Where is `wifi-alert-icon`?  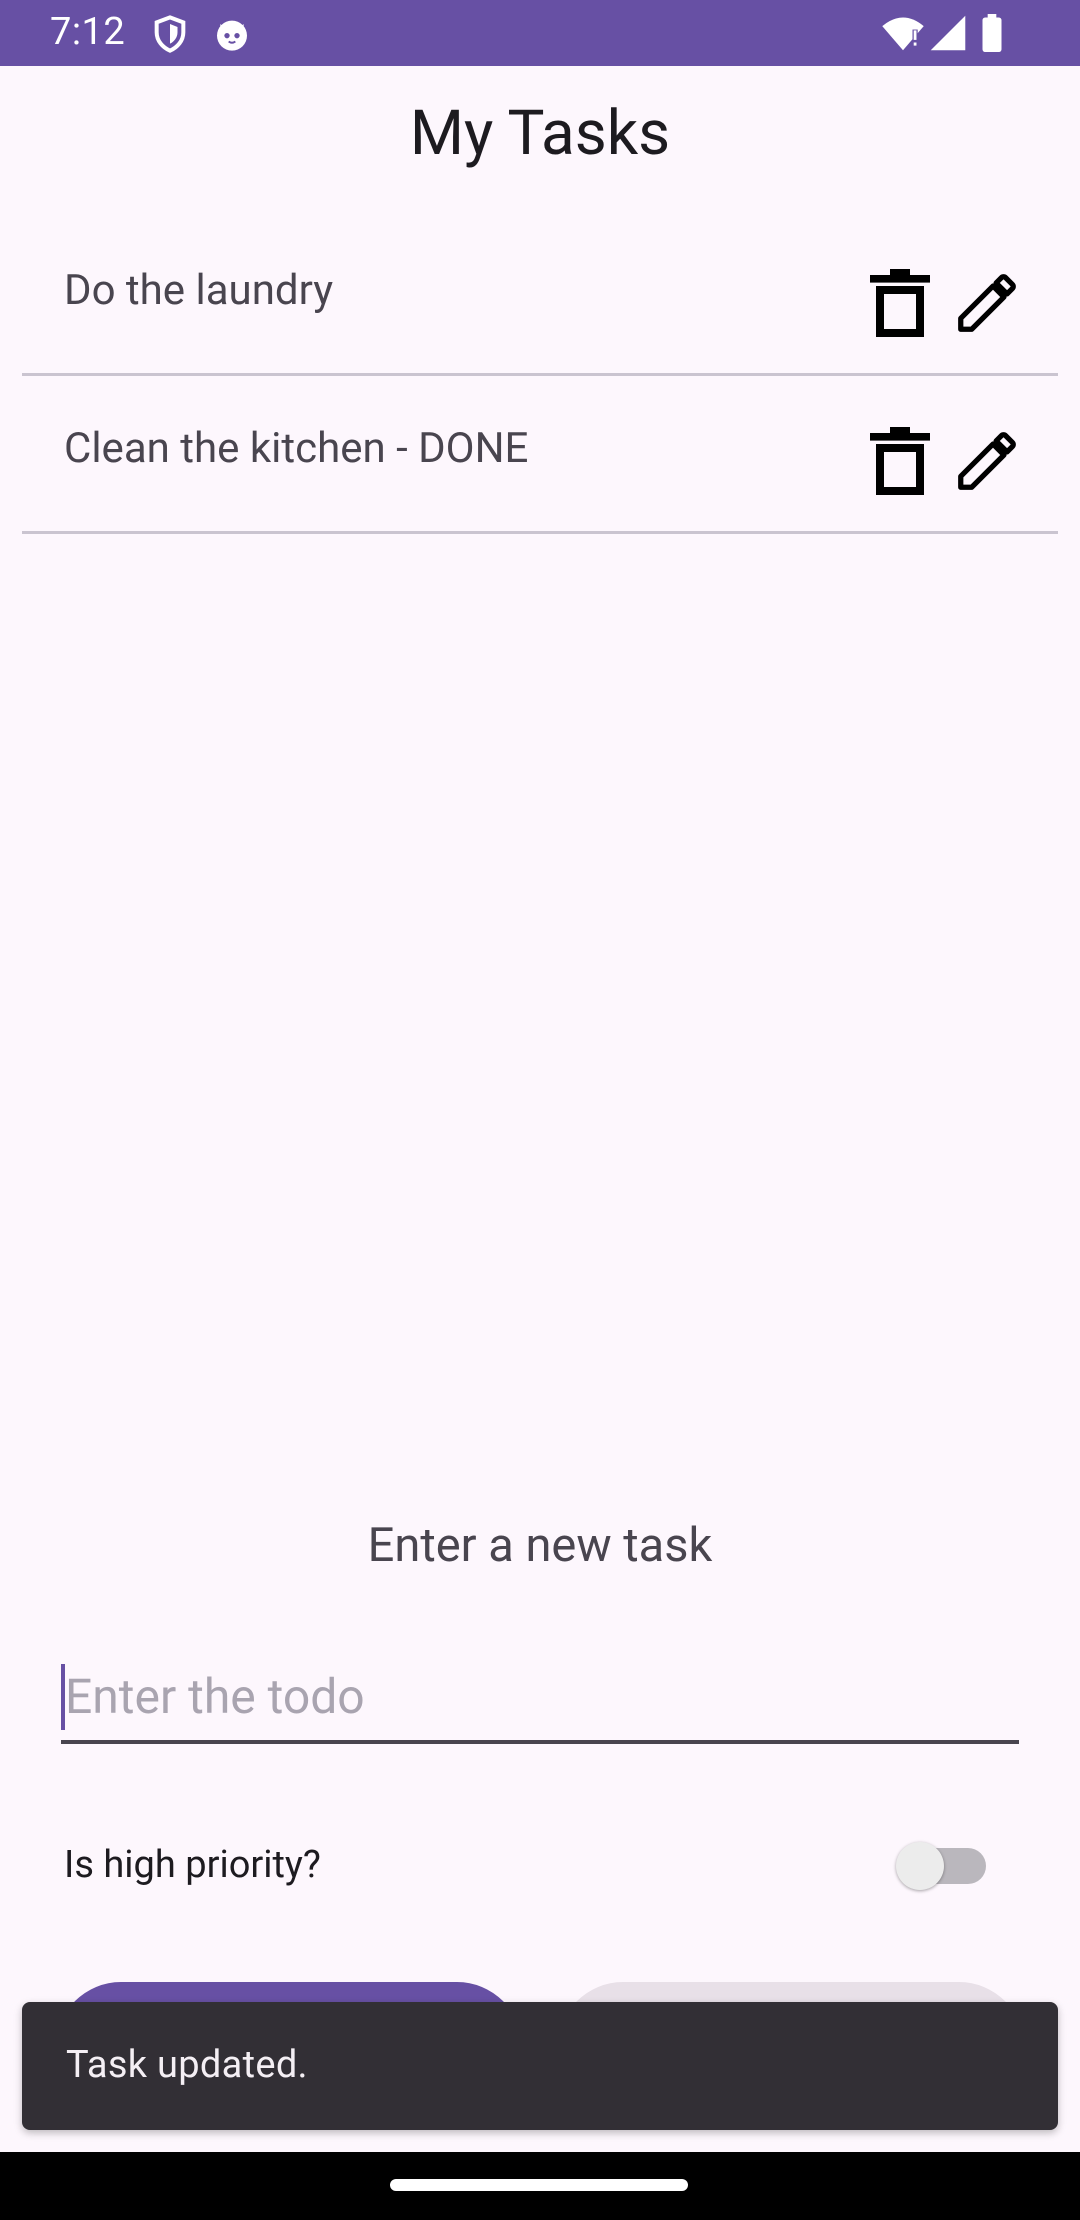
wifi-alert-icon is located at coordinates (903, 34).